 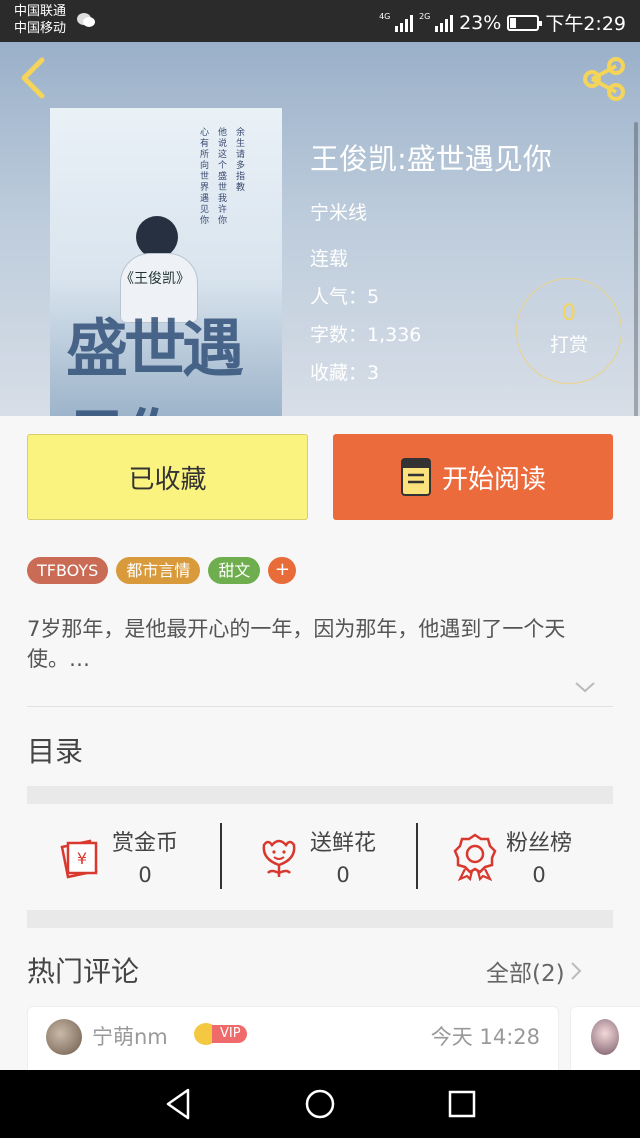 What do you see at coordinates (178, 1104) in the screenshot?
I see `back-nav-icon` at bounding box center [178, 1104].